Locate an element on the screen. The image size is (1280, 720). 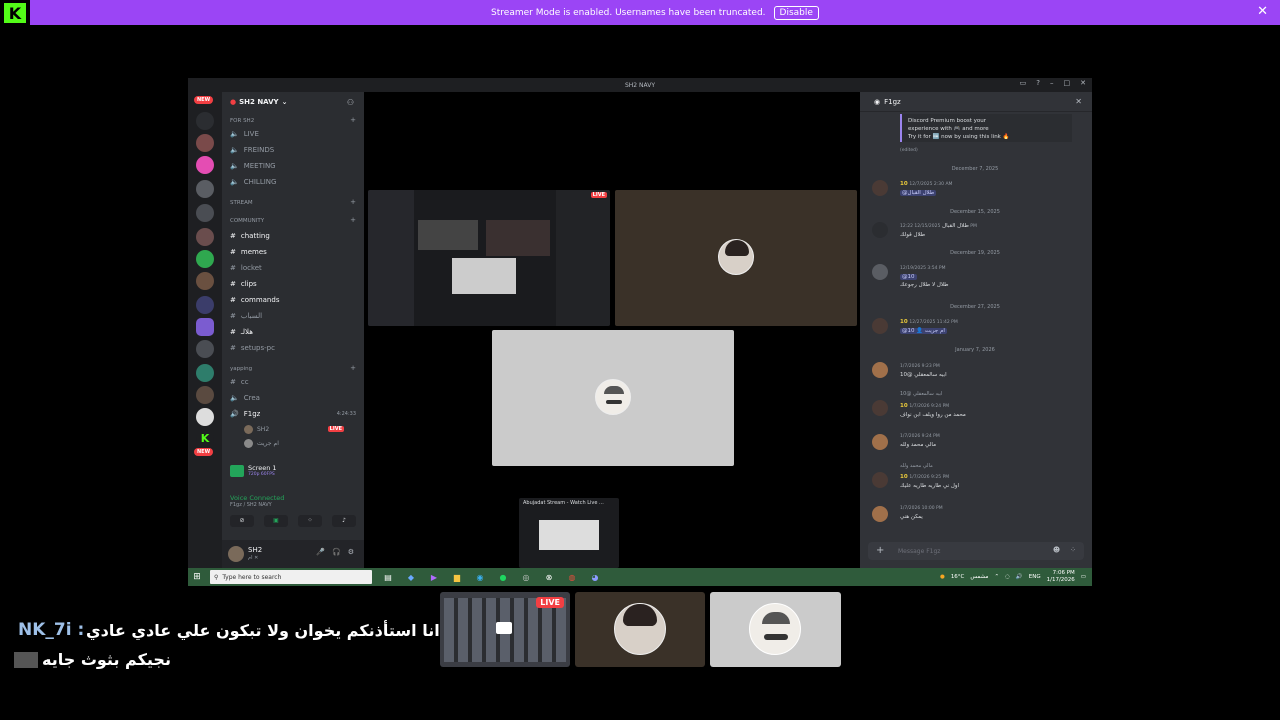
discord-icon: ◕ is located at coordinates (595, 577).